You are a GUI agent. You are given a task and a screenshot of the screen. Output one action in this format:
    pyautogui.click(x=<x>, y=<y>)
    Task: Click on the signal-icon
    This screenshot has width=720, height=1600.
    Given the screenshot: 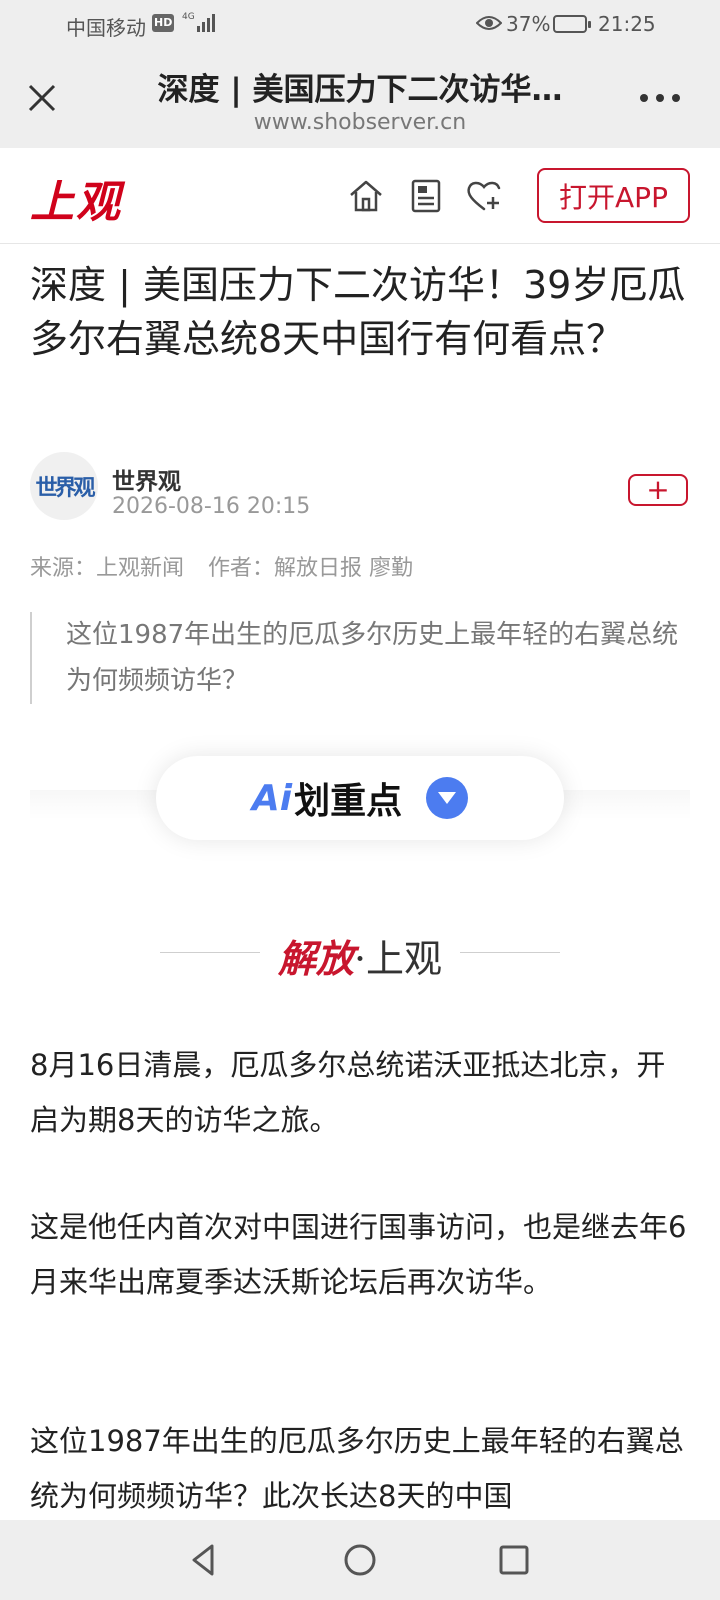 What is the action you would take?
    pyautogui.click(x=206, y=23)
    